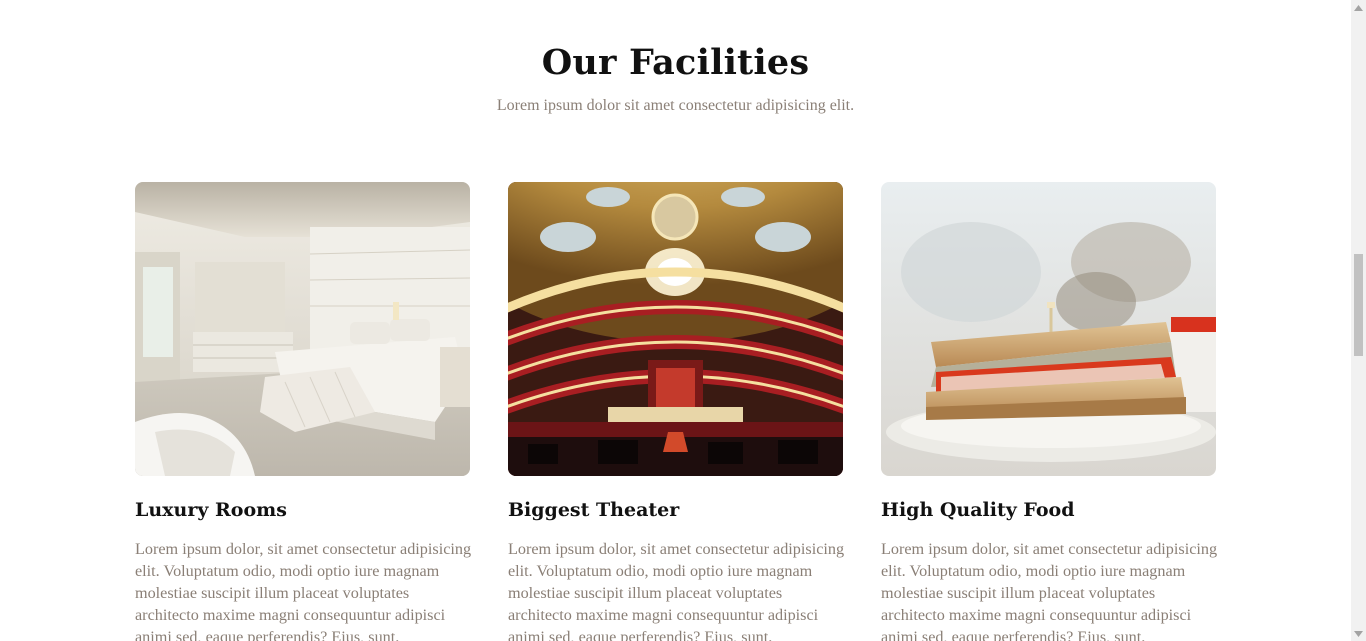 The image size is (1366, 641). I want to click on card-title: High Quality Food, so click(978, 510).